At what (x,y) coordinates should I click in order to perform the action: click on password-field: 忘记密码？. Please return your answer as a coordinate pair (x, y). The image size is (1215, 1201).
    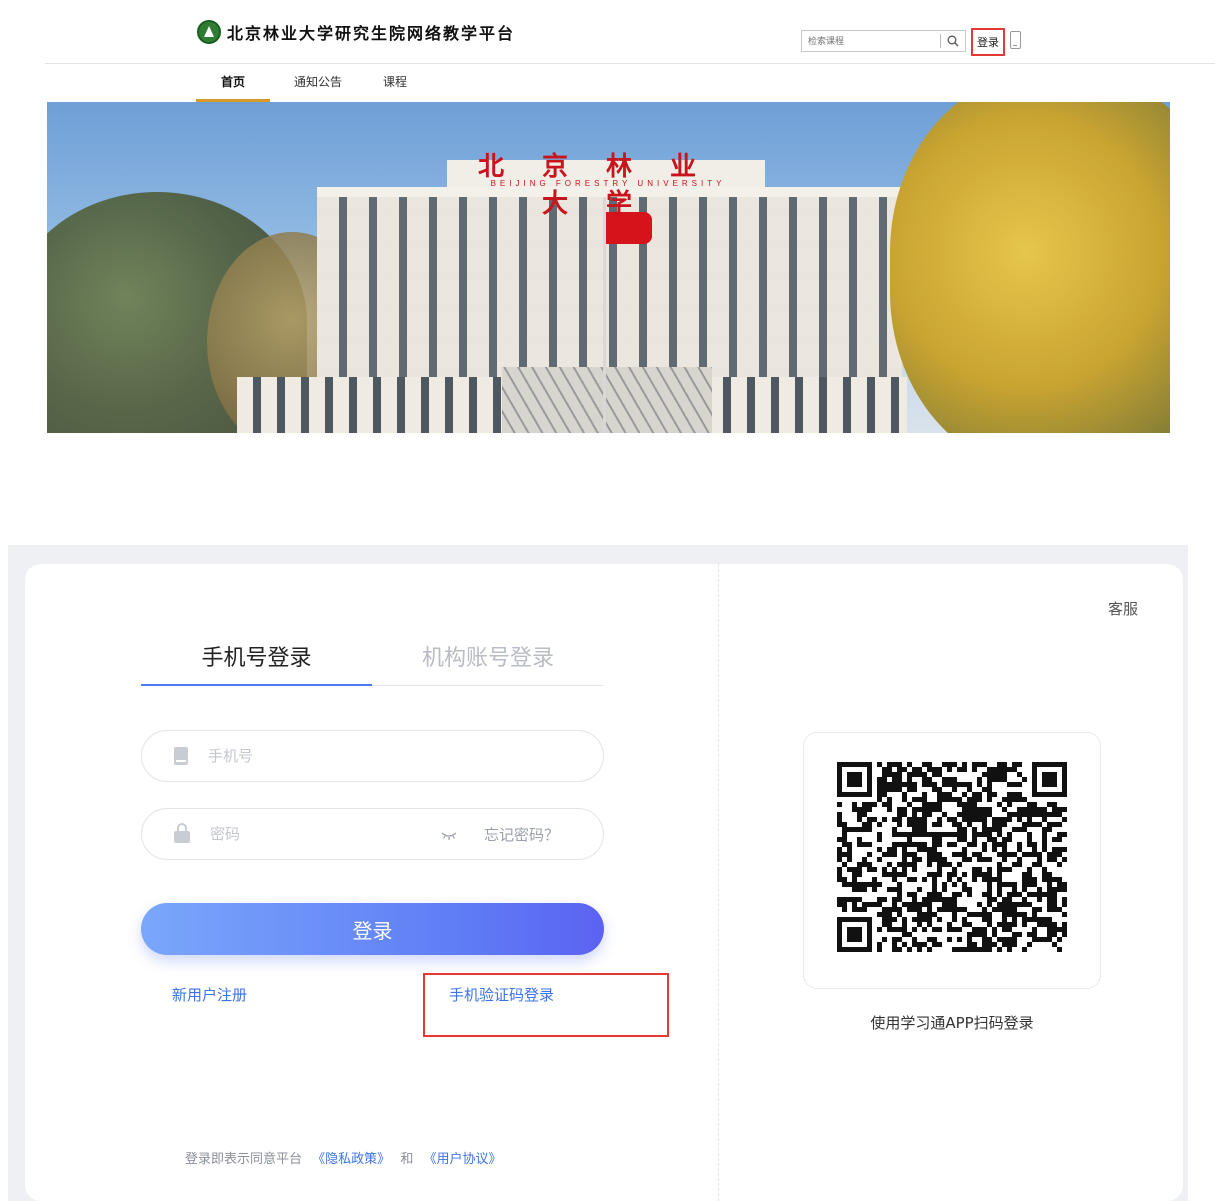
    Looking at the image, I should click on (372, 834).